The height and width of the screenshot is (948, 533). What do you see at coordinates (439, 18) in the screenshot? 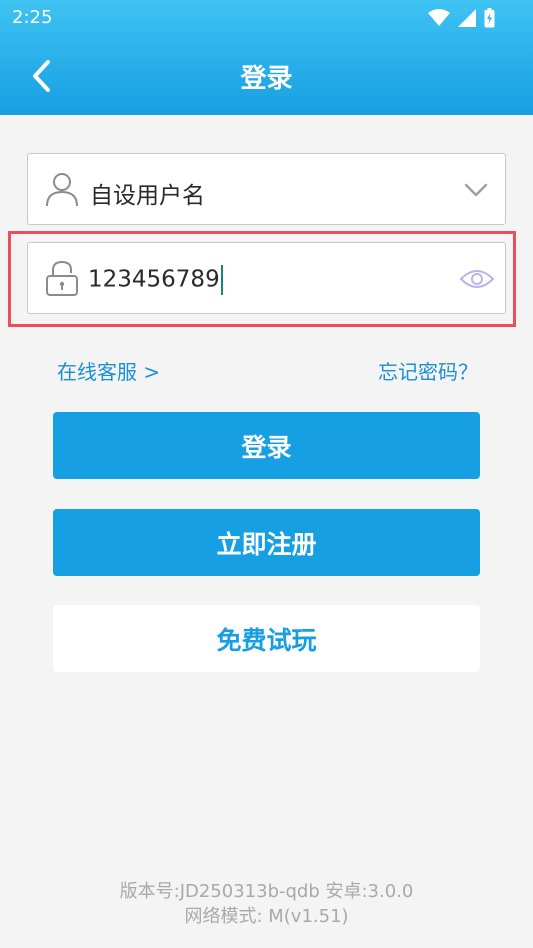
I see `wifi-icon` at bounding box center [439, 18].